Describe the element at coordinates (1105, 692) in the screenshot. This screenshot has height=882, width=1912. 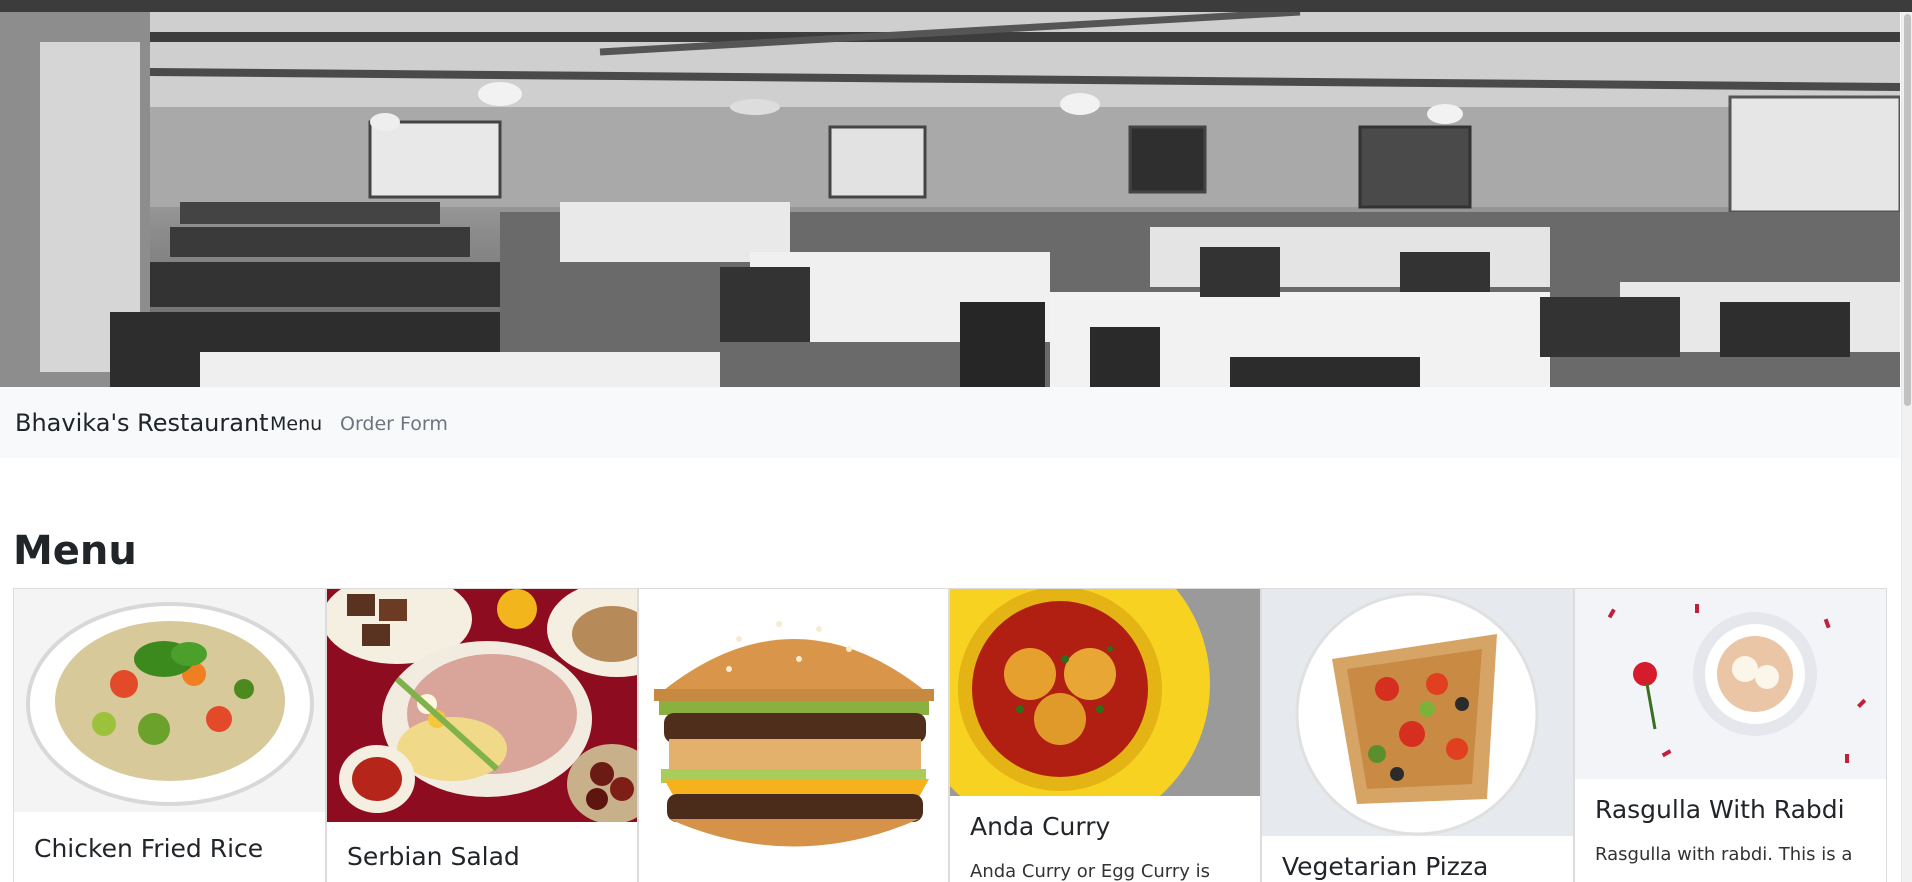
I see `anda-curry-image` at that location.